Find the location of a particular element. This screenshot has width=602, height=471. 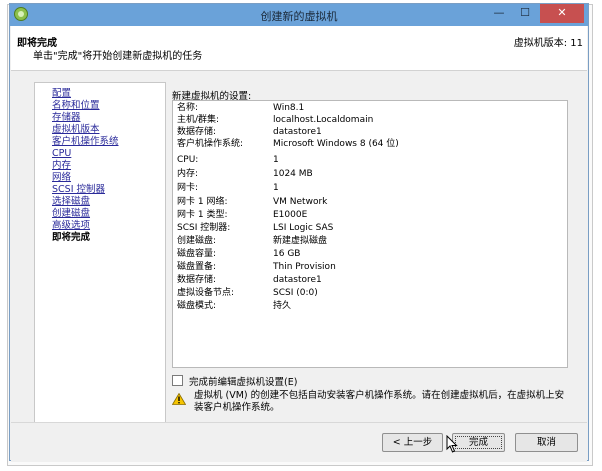

wizard-footer: < 上一步 完成 取消 is located at coordinates (299, 442).